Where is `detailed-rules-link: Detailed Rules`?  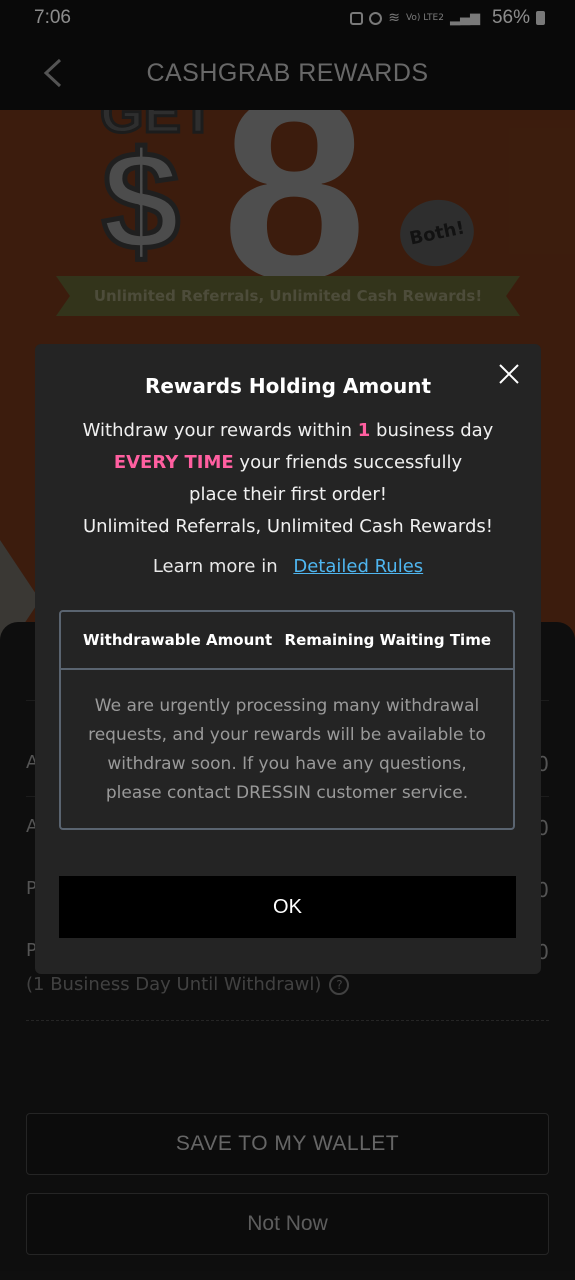
detailed-rules-link: Detailed Rules is located at coordinates (358, 566).